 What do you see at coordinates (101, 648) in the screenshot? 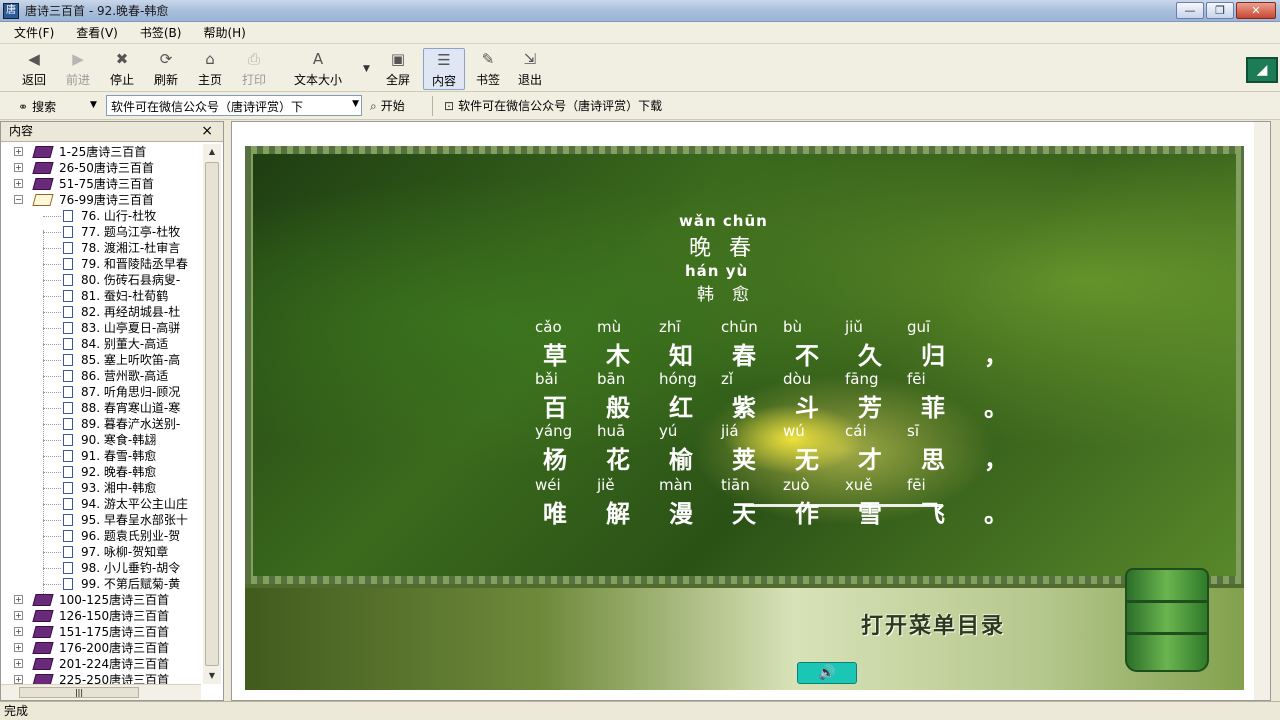
I see `tree-item-group: +176-200唐诗三百首` at bounding box center [101, 648].